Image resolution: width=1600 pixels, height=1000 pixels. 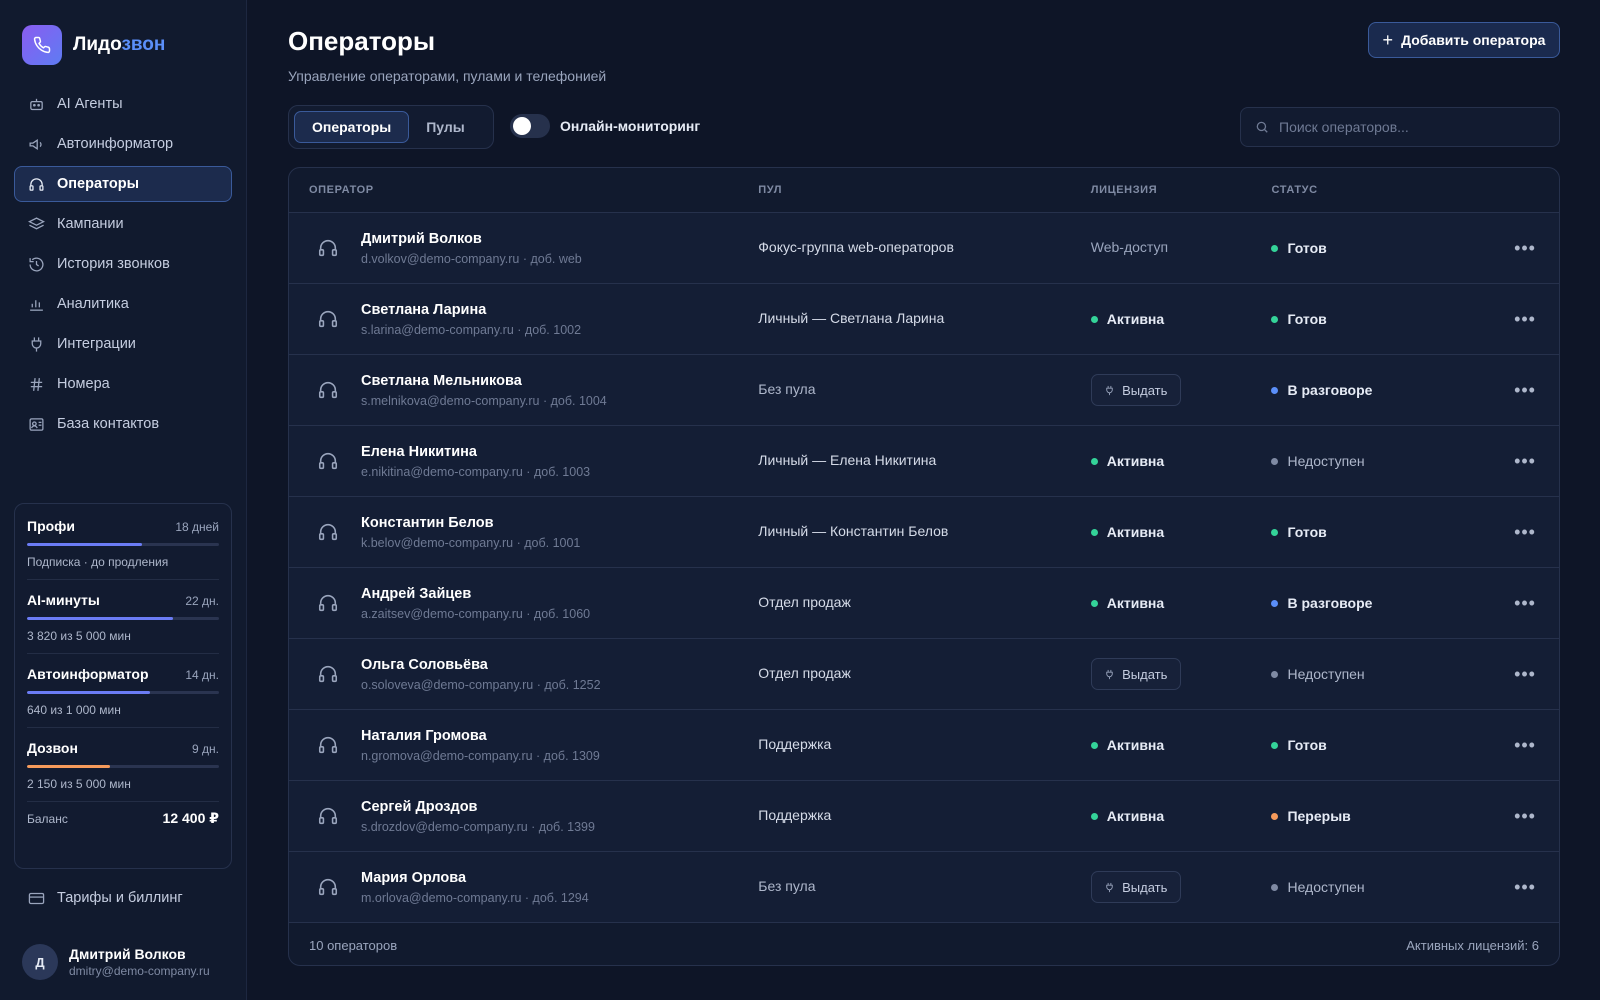 What do you see at coordinates (96, 344) in the screenshot?
I see `sidebar-item-label: Интеграции` at bounding box center [96, 344].